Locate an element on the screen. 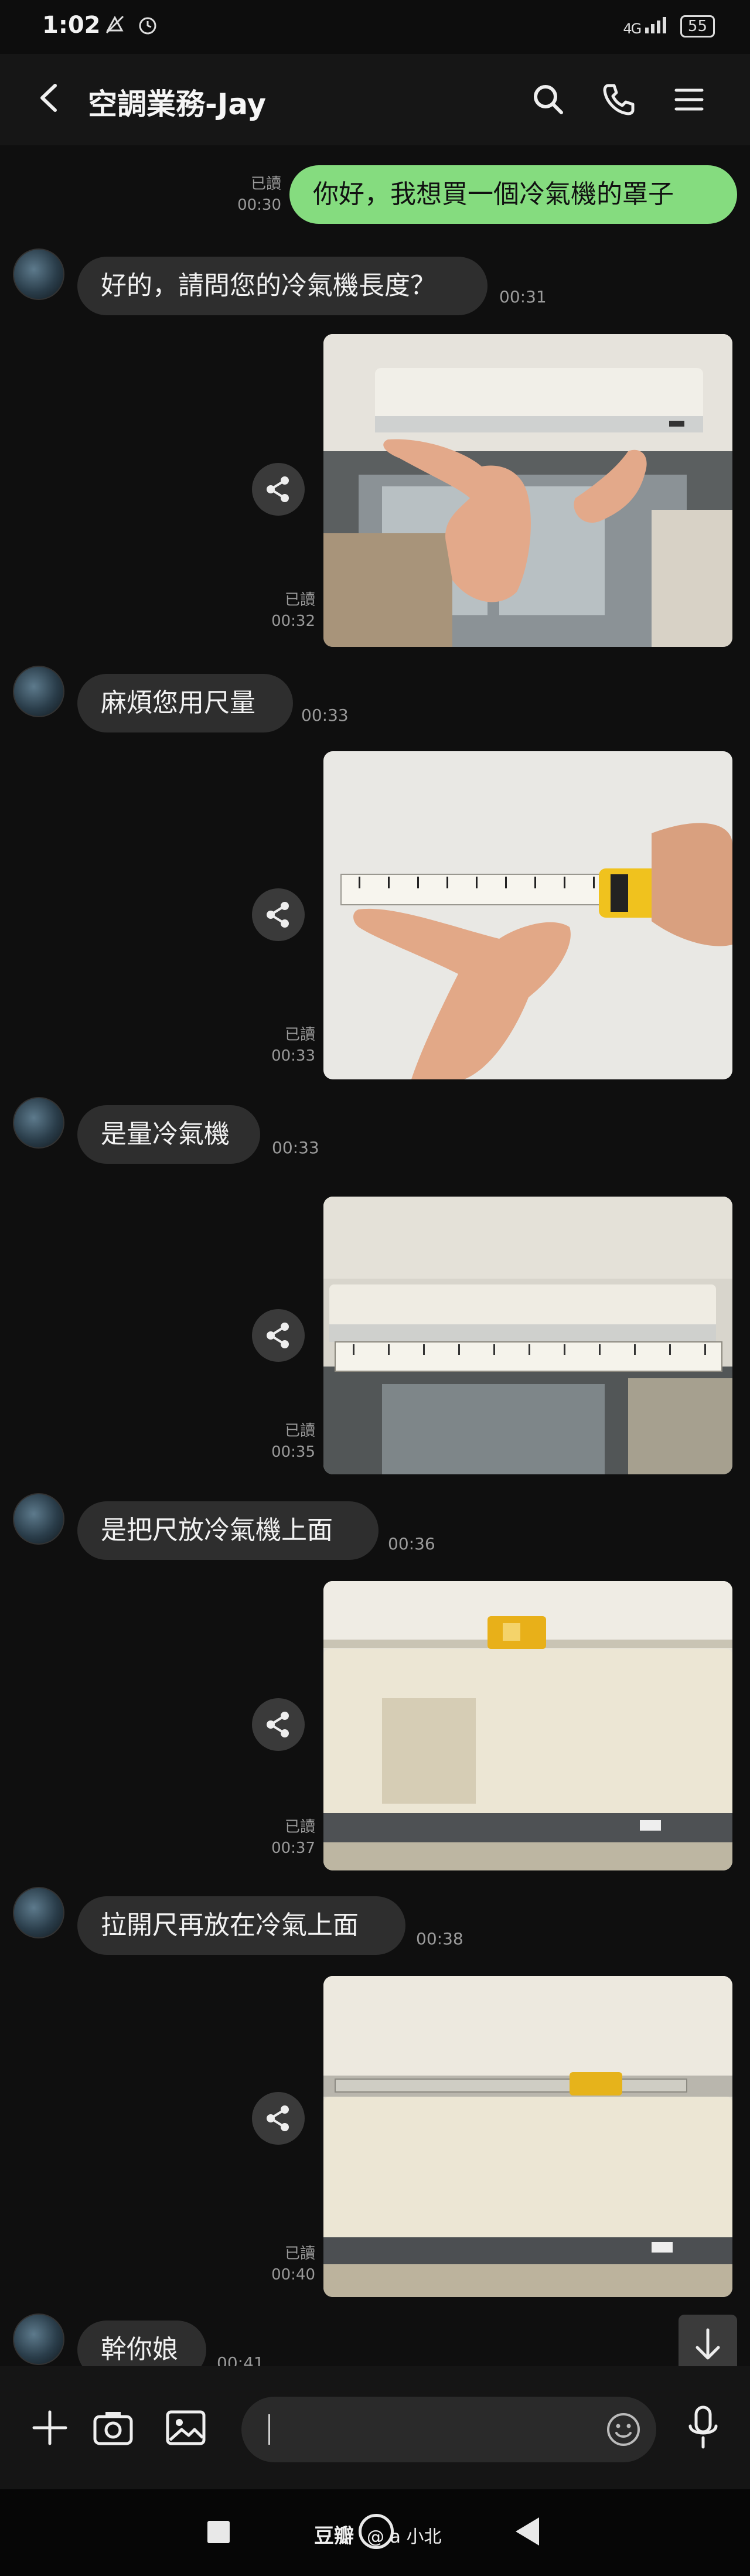 The height and width of the screenshot is (2576, 750). search-icon is located at coordinates (548, 99).